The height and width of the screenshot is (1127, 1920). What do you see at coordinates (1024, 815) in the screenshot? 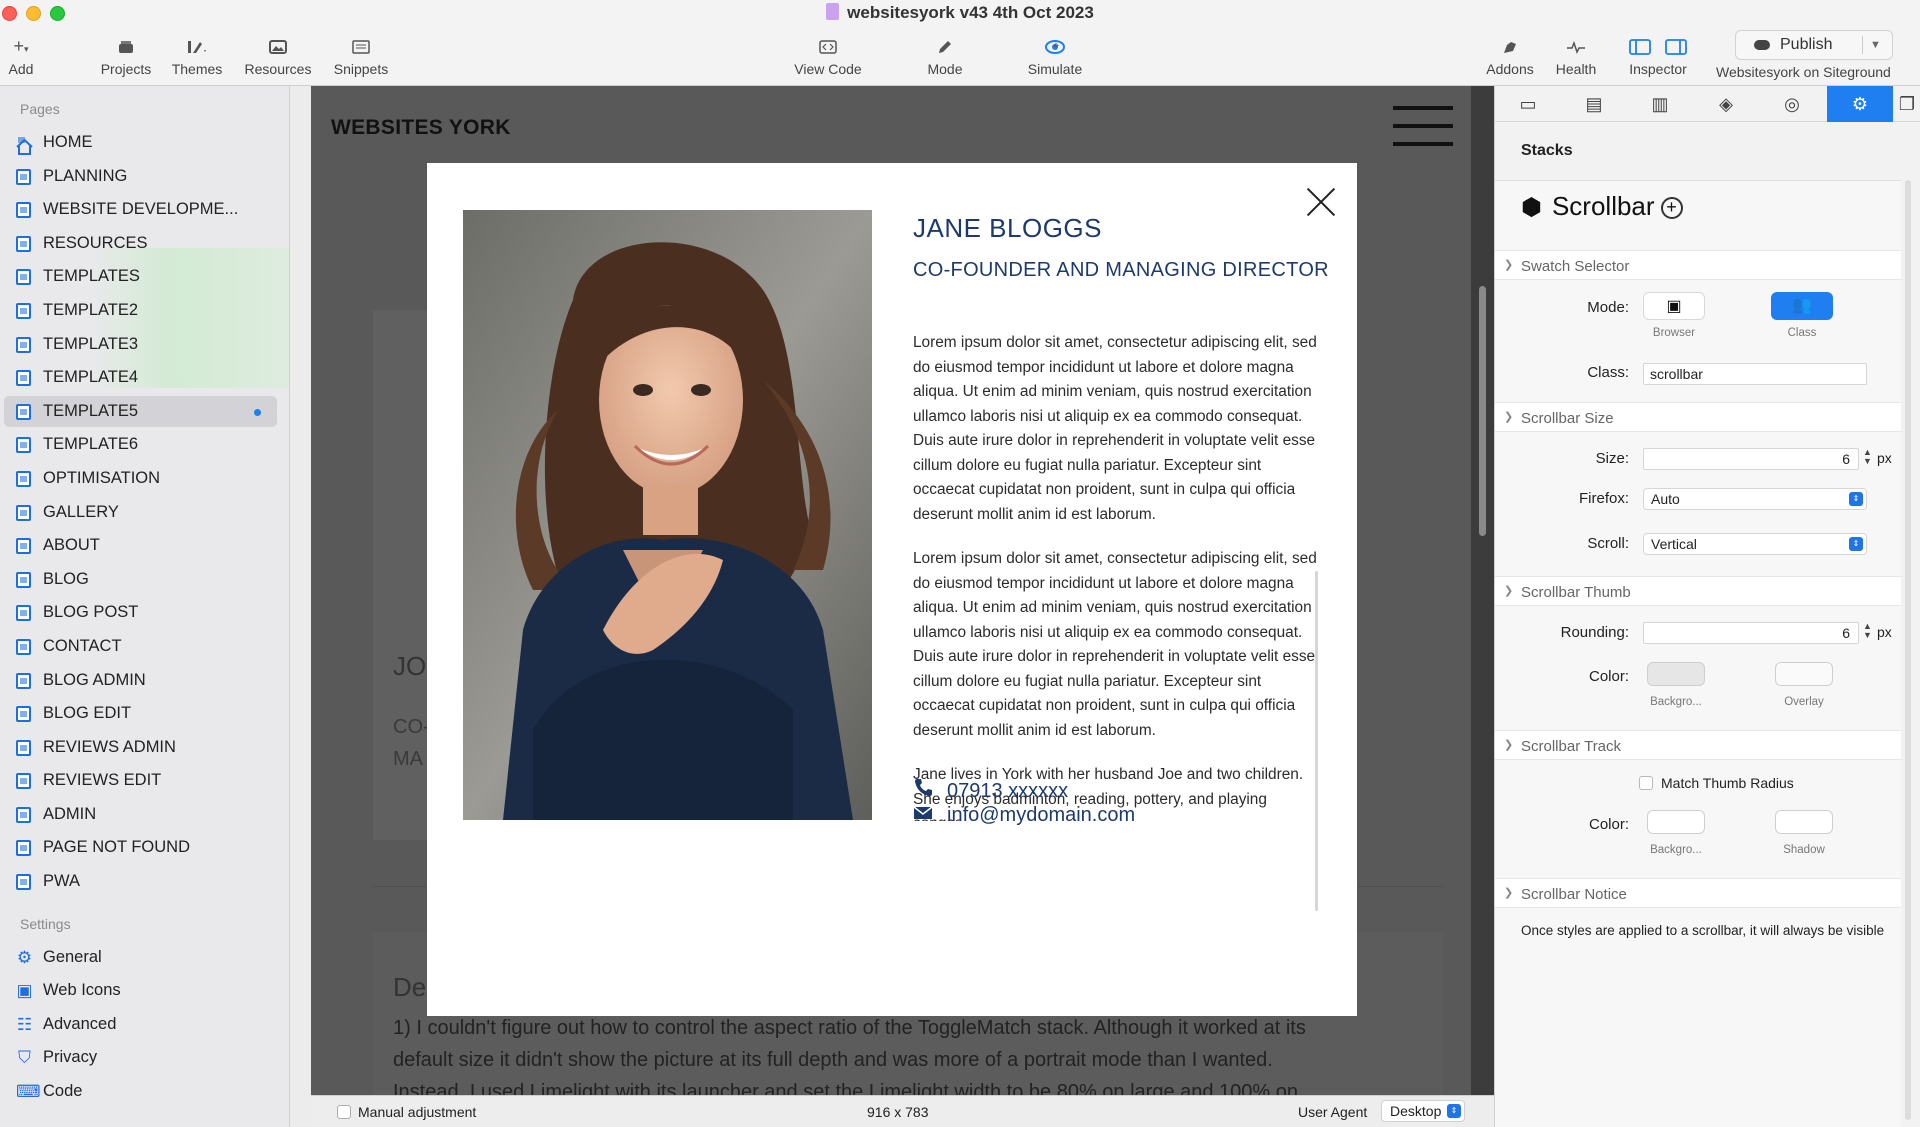
I see `email-link: info@mydomain.com` at bounding box center [1024, 815].